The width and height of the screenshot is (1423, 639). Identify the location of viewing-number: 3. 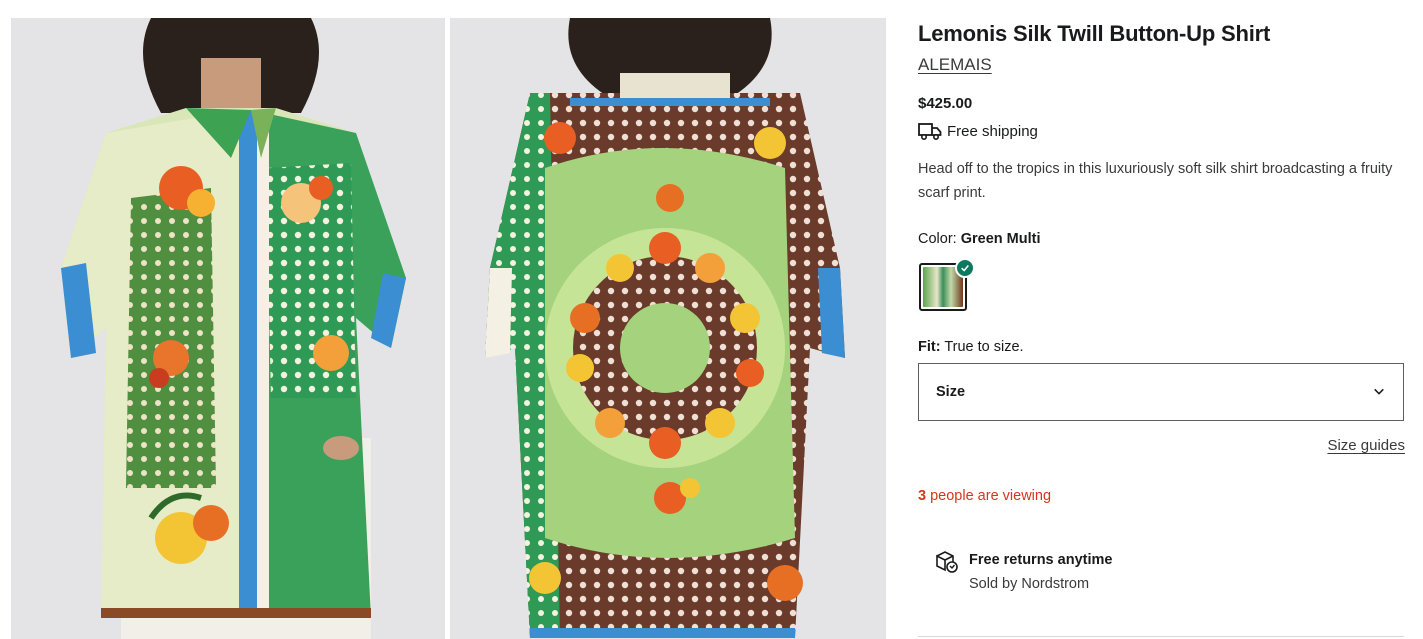
(922, 496).